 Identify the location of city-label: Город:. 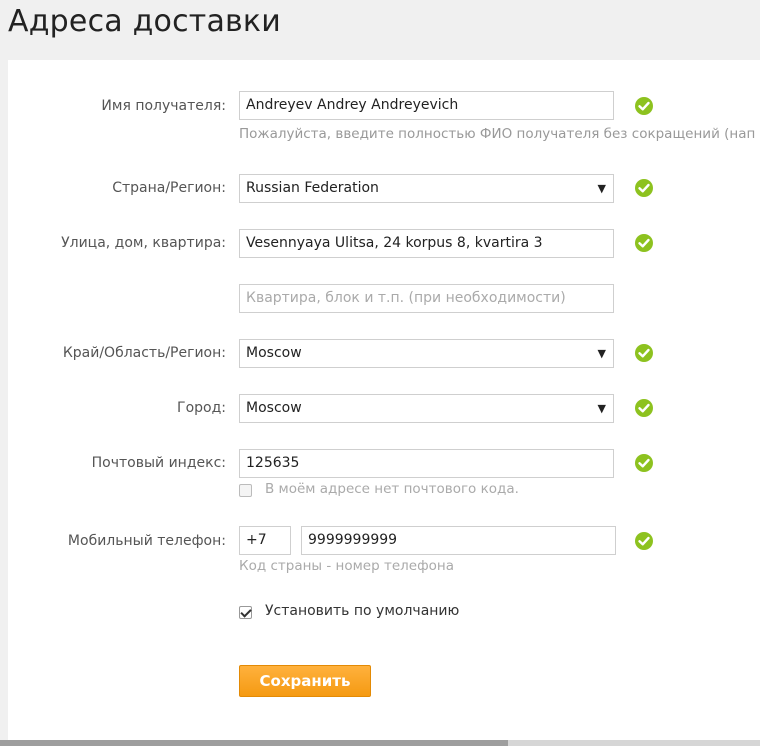
(201, 408).